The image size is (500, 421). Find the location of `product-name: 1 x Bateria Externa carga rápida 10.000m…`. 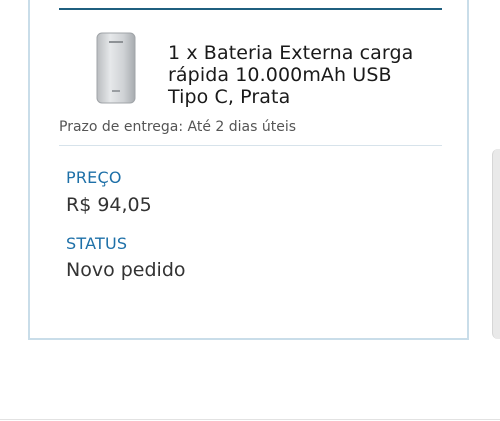

product-name: 1 x Bateria Externa carga rápida 10.000m… is located at coordinates (303, 75).